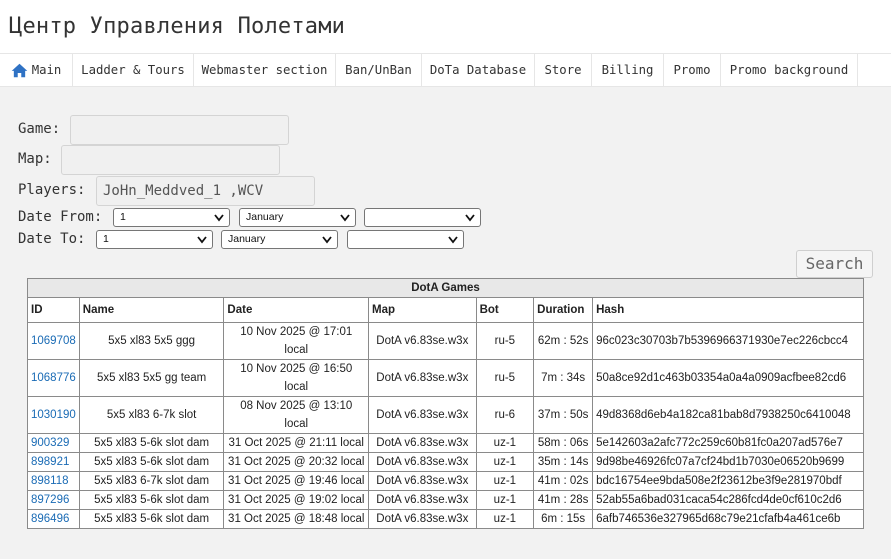 The image size is (891, 559). What do you see at coordinates (563, 443) in the screenshot?
I see `game-duration: 58m : 06s` at bounding box center [563, 443].